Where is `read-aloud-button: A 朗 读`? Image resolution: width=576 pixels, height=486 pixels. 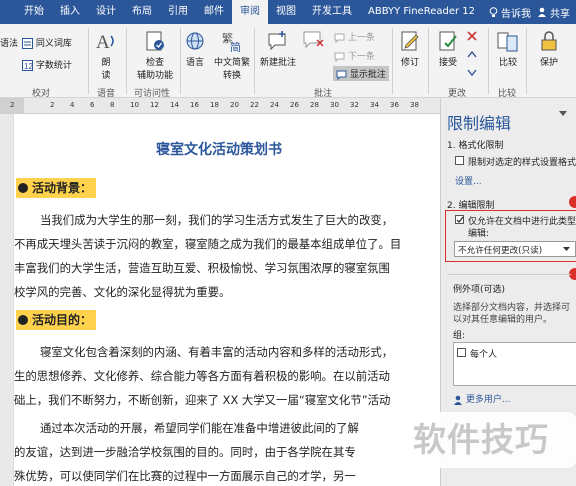 read-aloud-button: A 朗 读 is located at coordinates (106, 55).